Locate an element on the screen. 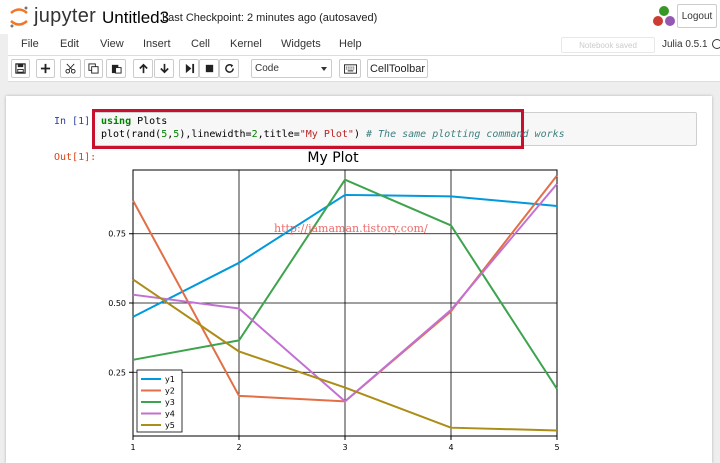 Image resolution: width=720 pixels, height=463 pixels. menu-cell: Cell is located at coordinates (200, 44).